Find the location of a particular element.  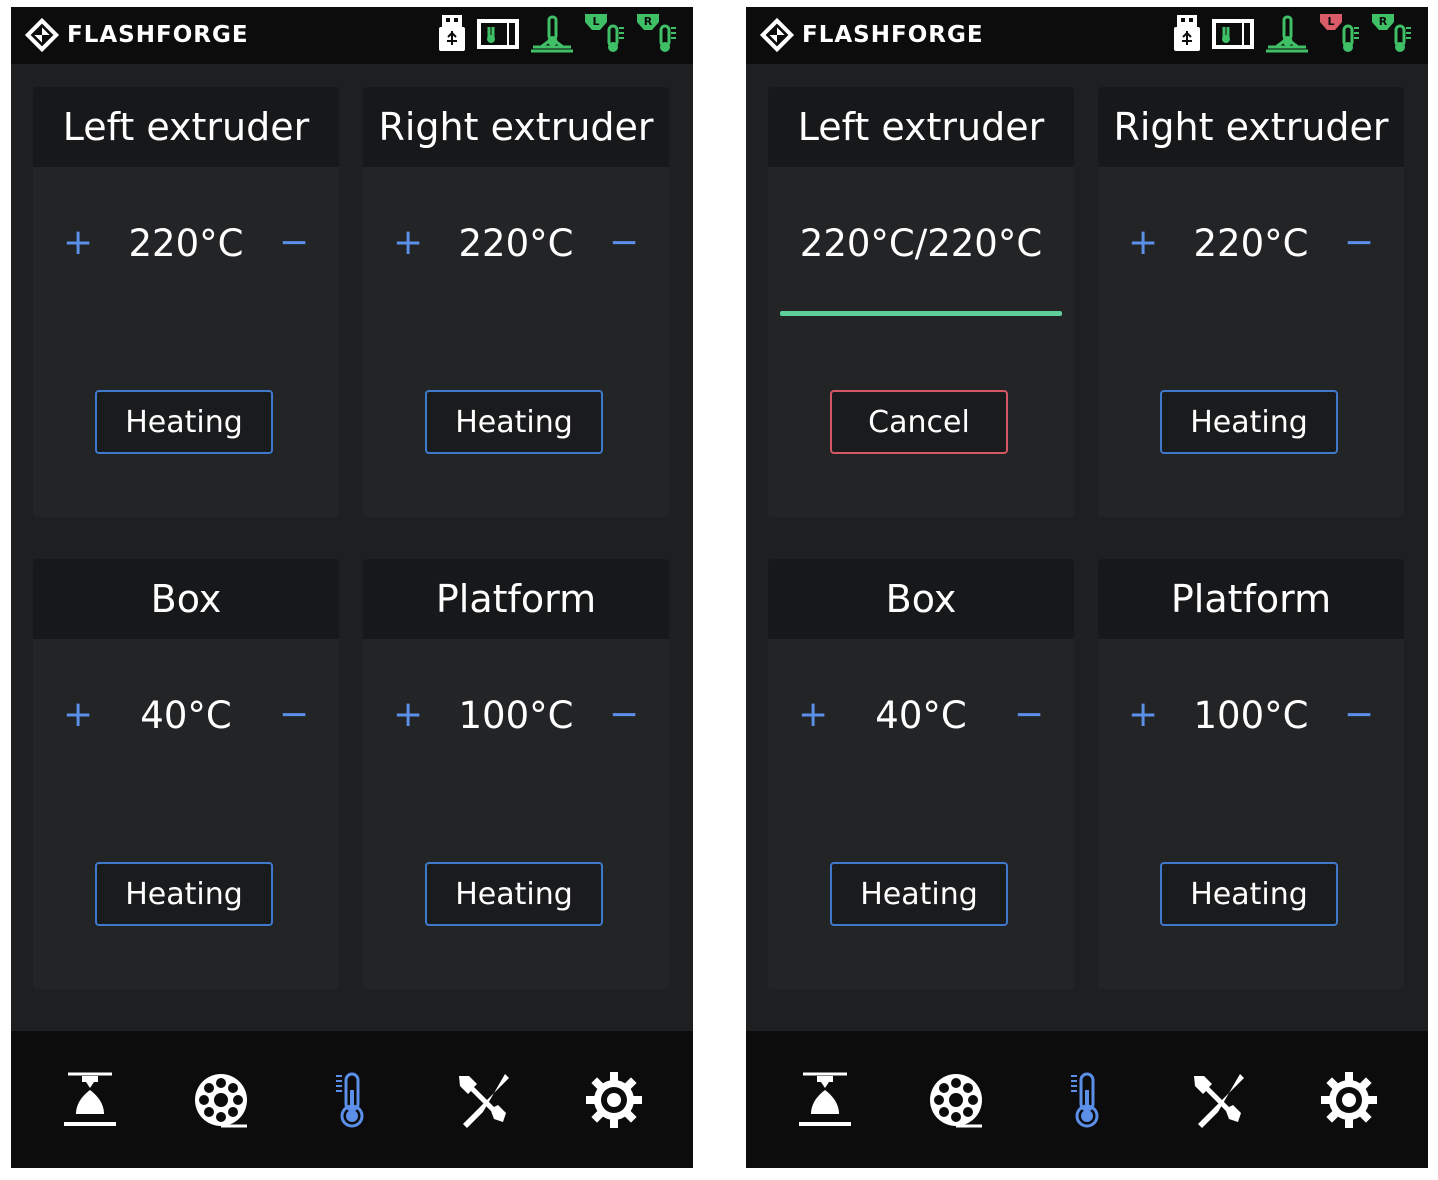

heating-progress-fill is located at coordinates (921, 313).